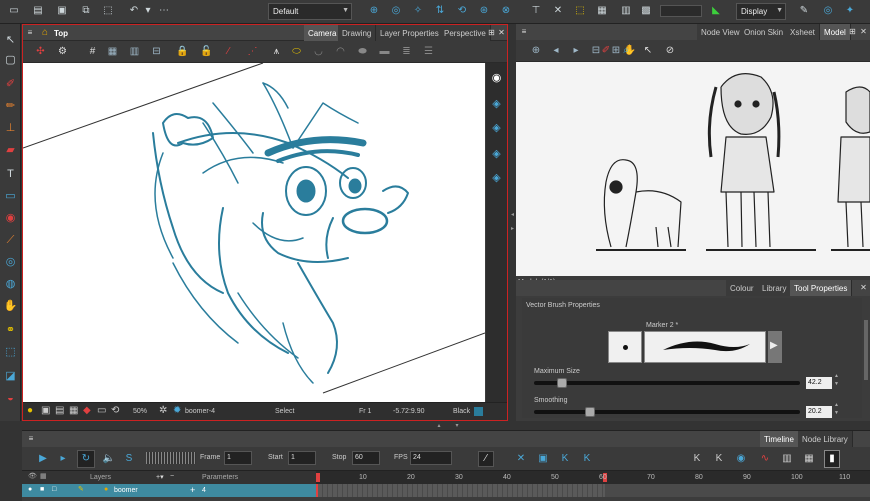 Image resolution: width=870 pixels, height=501 pixels. I want to click on home-icon: ⌂, so click(45, 33).